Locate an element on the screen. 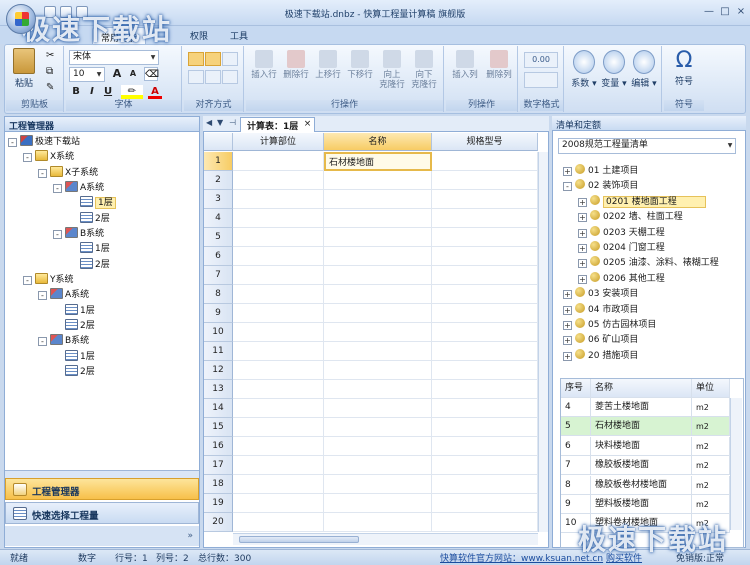  quota-tree-node: +0204 门窗工程 is located at coordinates (653, 248).